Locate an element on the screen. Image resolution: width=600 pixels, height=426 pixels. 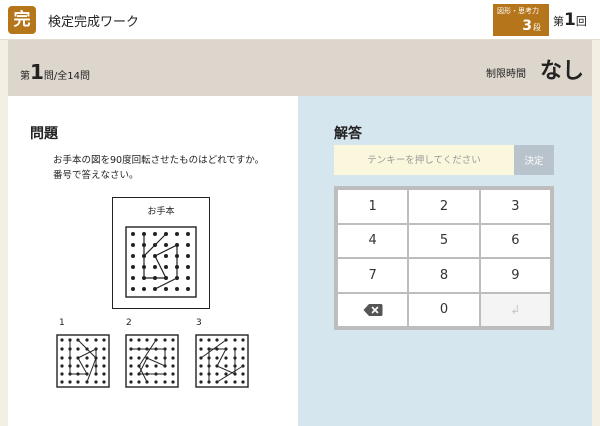
enter-icon: ↲ is located at coordinates (515, 309).